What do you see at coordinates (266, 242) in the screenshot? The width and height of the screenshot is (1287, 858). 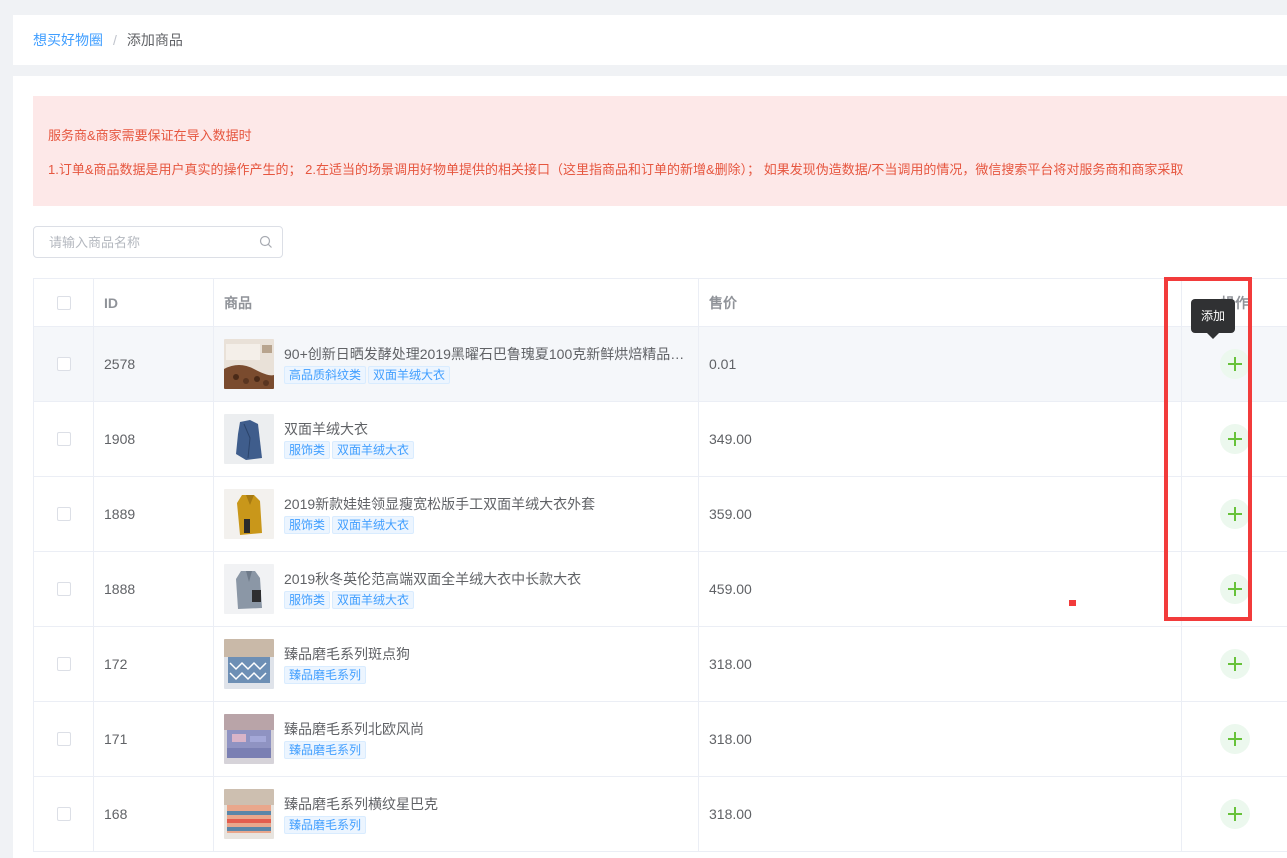 I see `search-icon` at bounding box center [266, 242].